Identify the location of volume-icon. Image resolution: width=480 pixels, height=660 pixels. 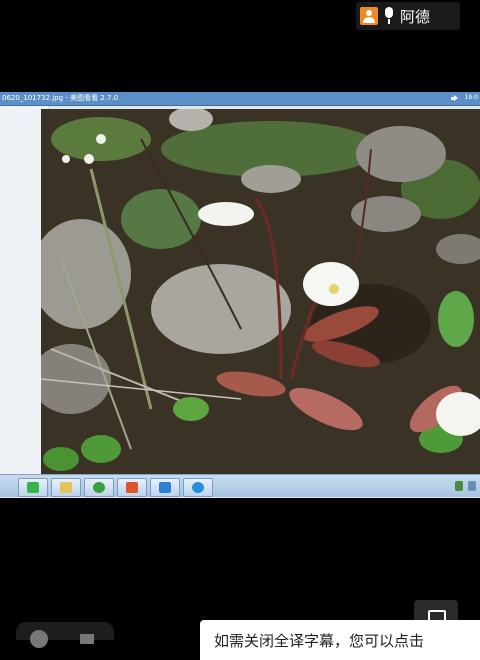
(454, 98).